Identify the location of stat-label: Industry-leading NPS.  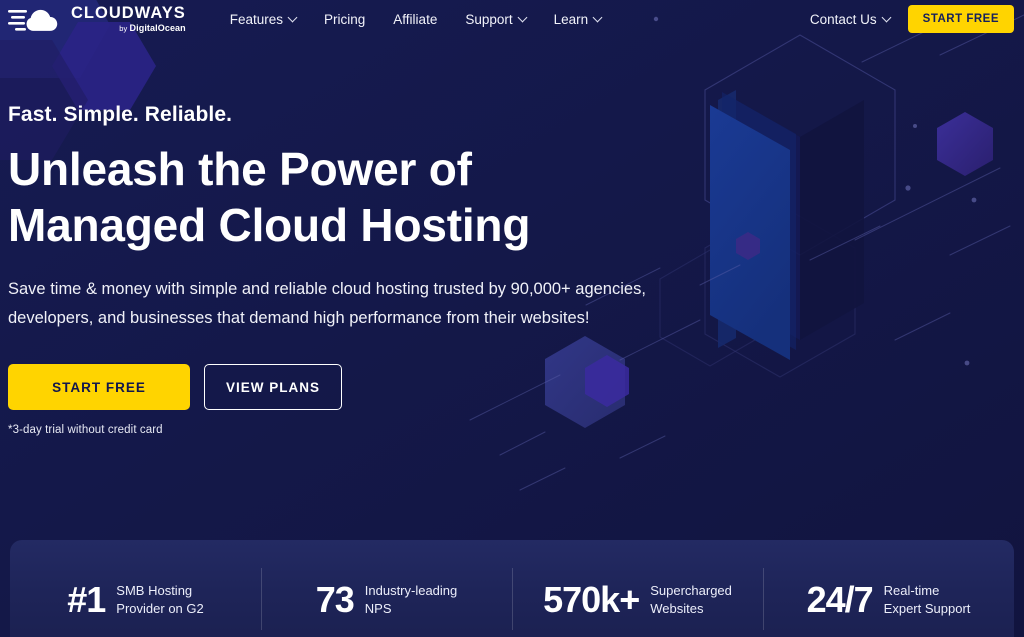
(411, 599).